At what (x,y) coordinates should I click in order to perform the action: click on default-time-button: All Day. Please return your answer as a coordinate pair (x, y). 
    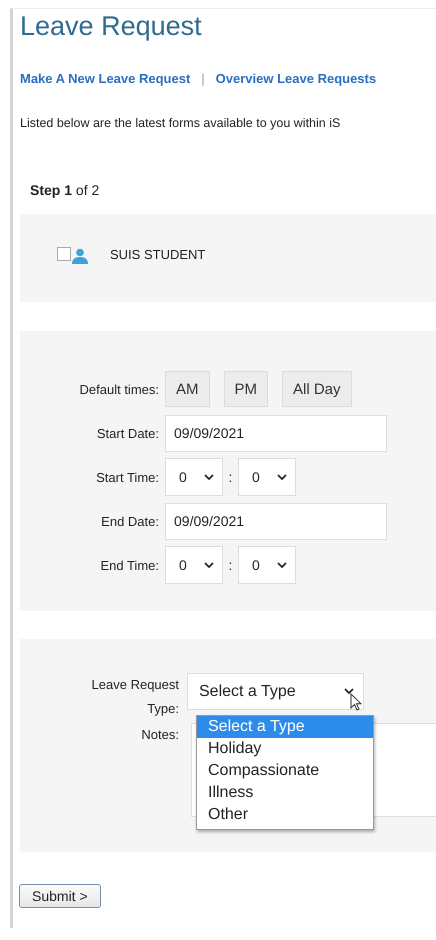
    Looking at the image, I should click on (317, 389).